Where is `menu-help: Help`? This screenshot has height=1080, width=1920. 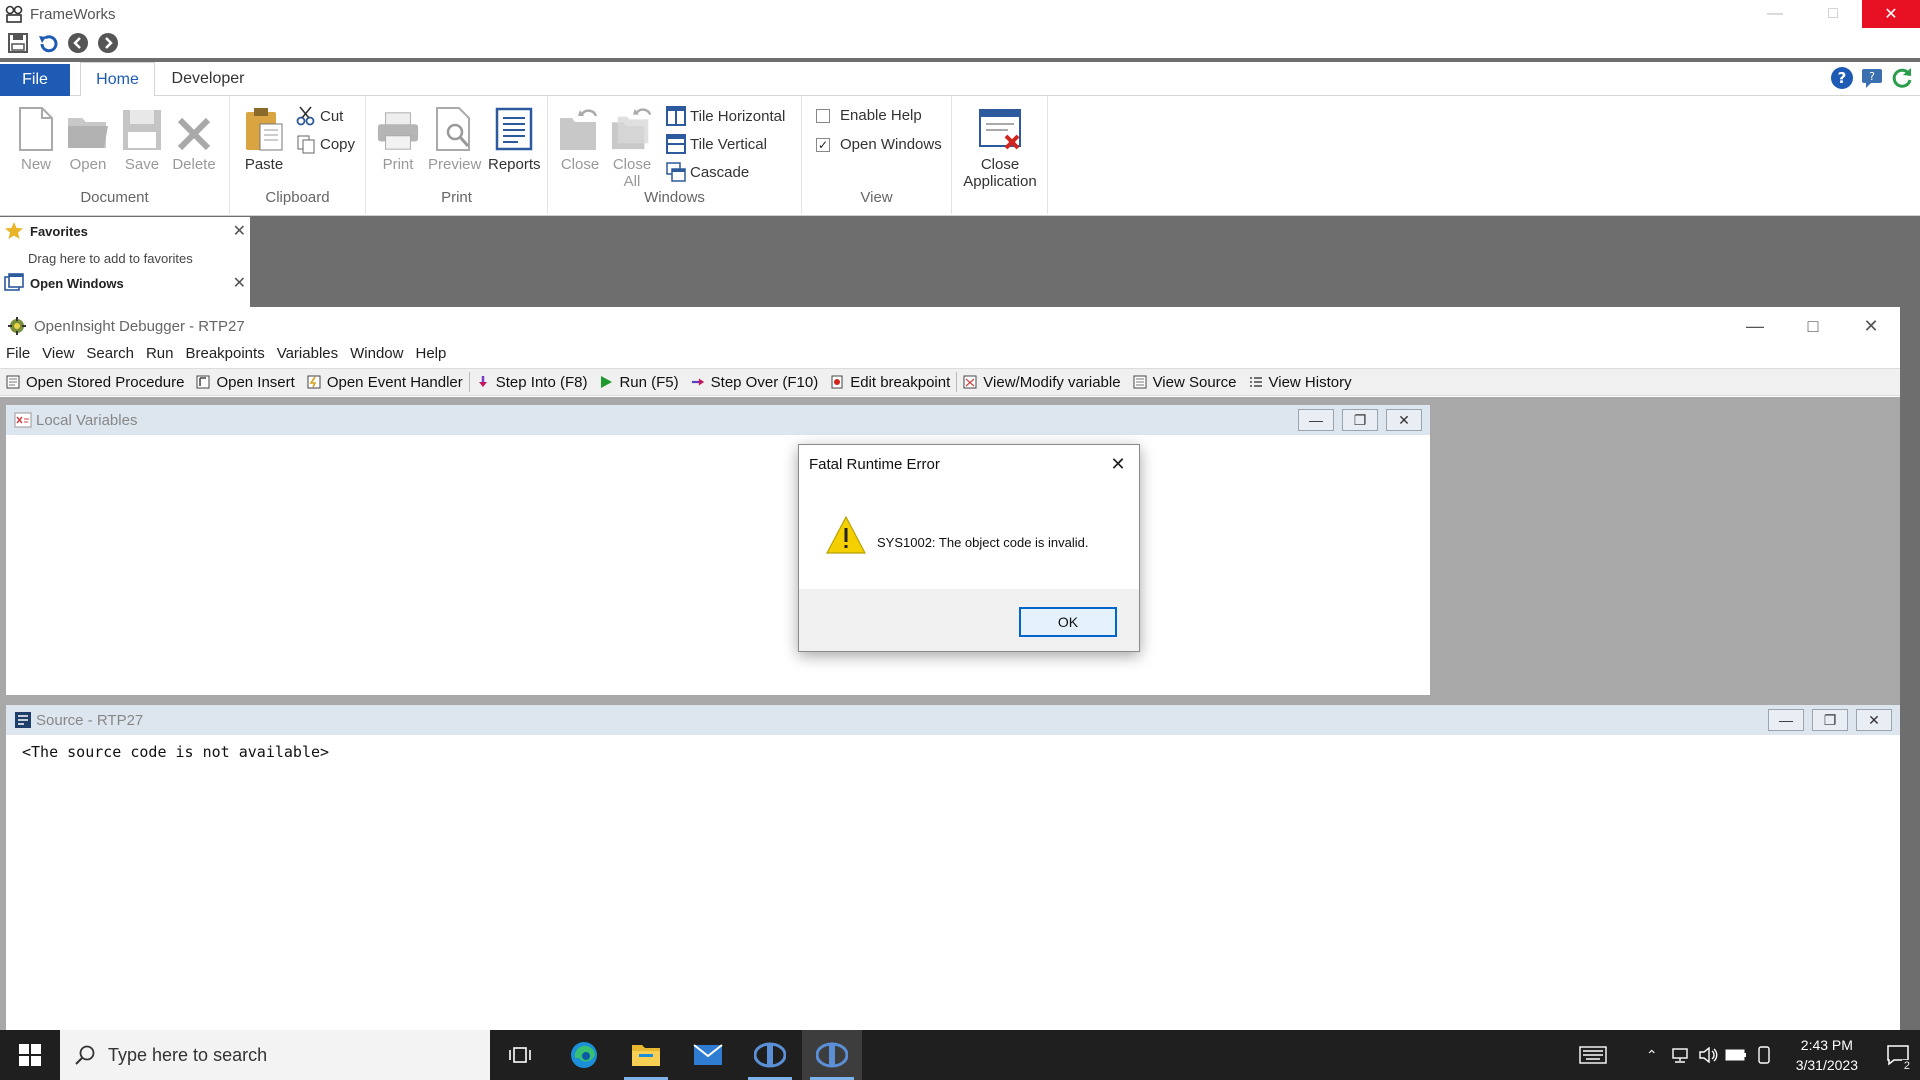 menu-help: Help is located at coordinates (430, 356).